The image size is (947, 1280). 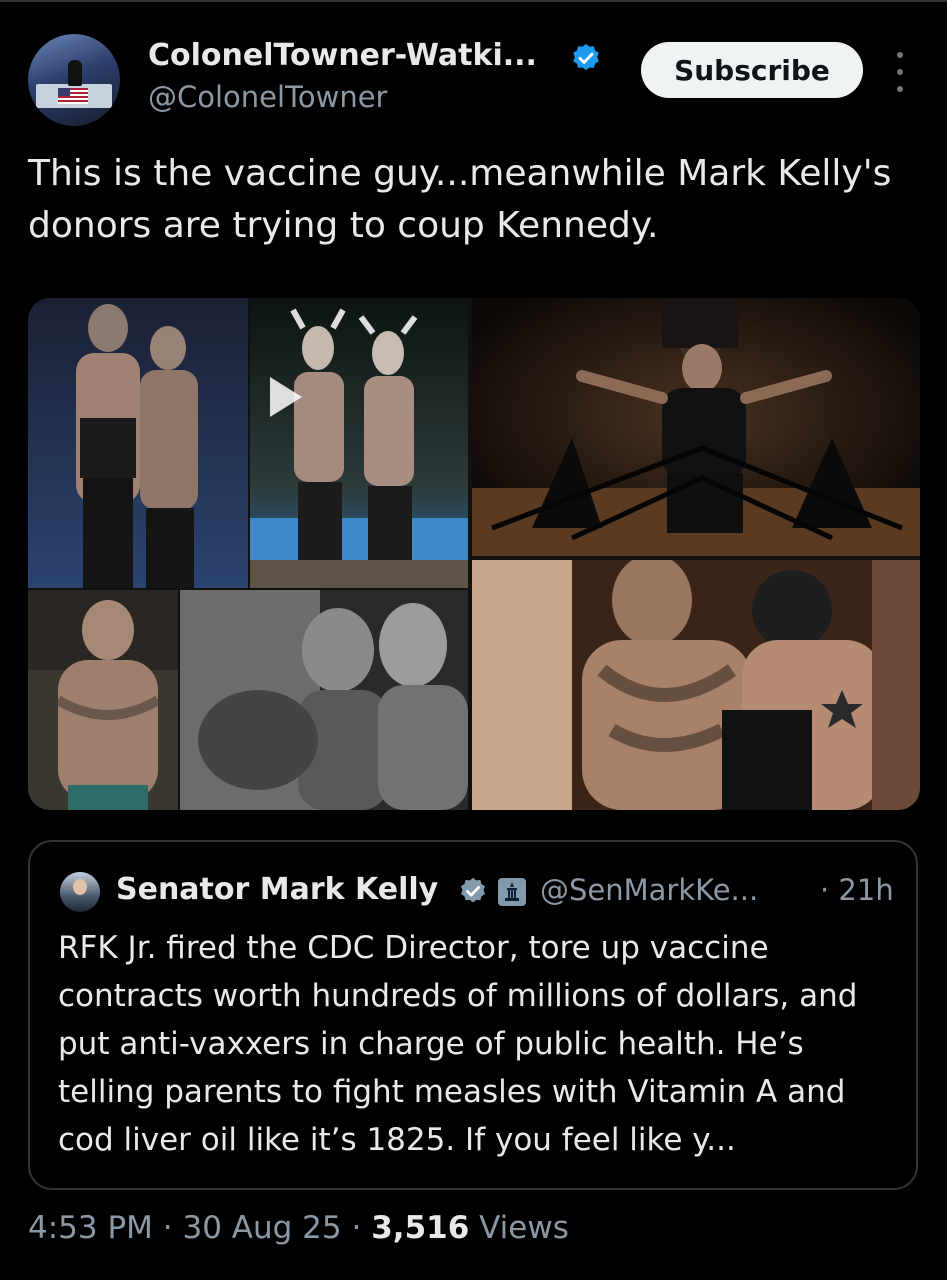 I want to click on play-icon, so click(x=286, y=397).